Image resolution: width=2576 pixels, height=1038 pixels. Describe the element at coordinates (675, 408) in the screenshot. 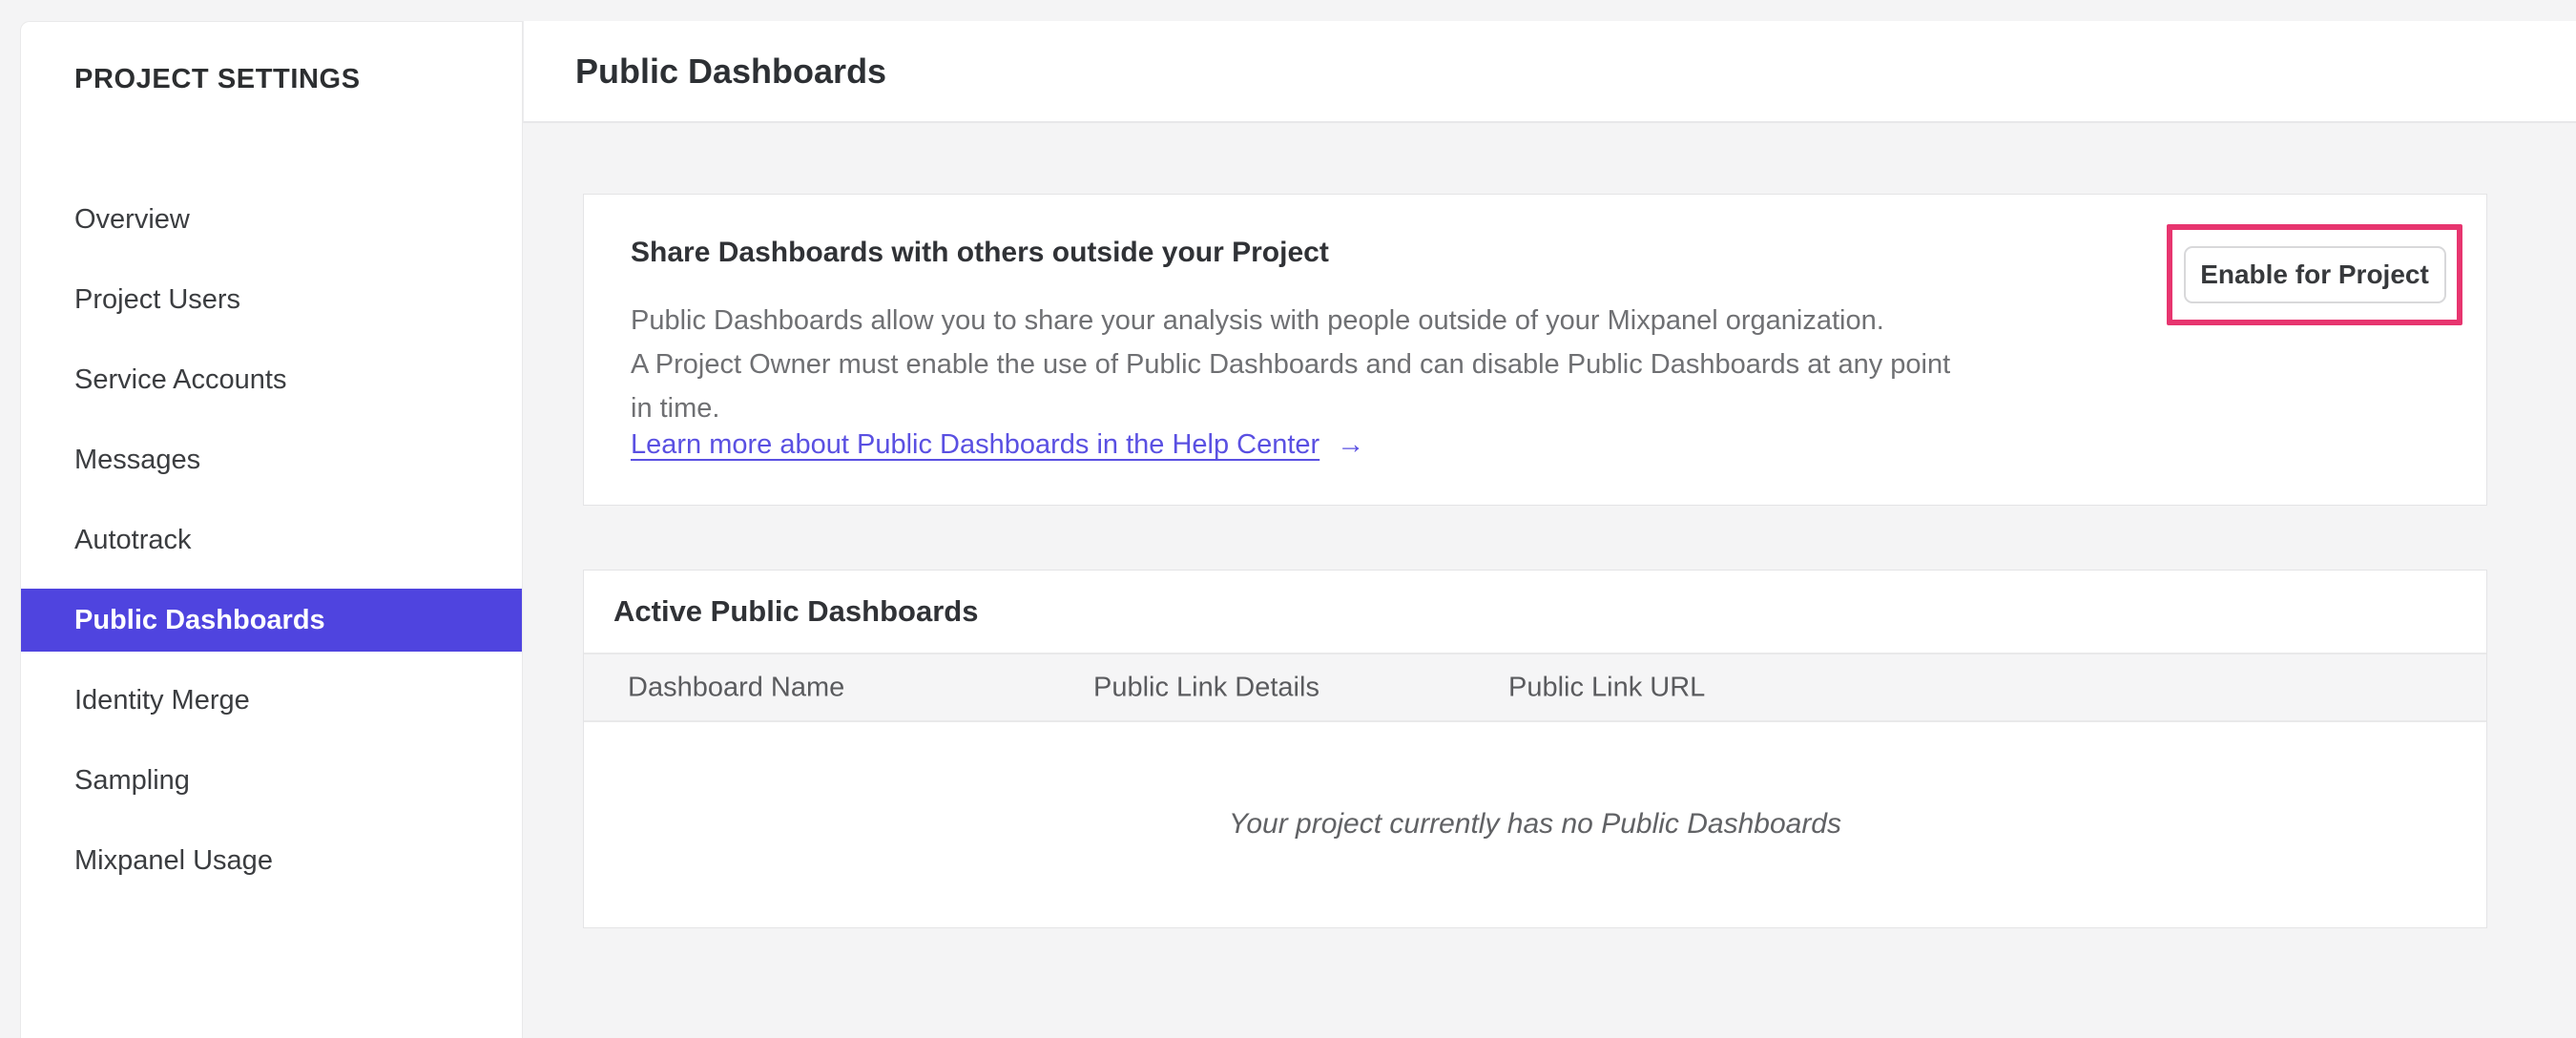

I see `description-line: in time.` at that location.